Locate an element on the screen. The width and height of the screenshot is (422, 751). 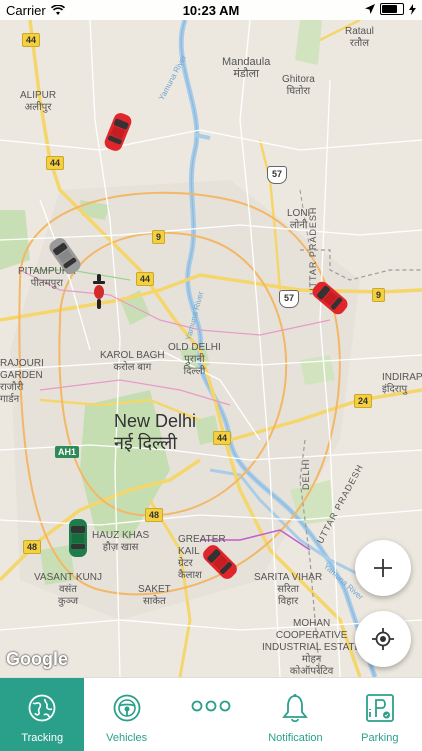
tab-parking: Parking is located at coordinates (380, 714).